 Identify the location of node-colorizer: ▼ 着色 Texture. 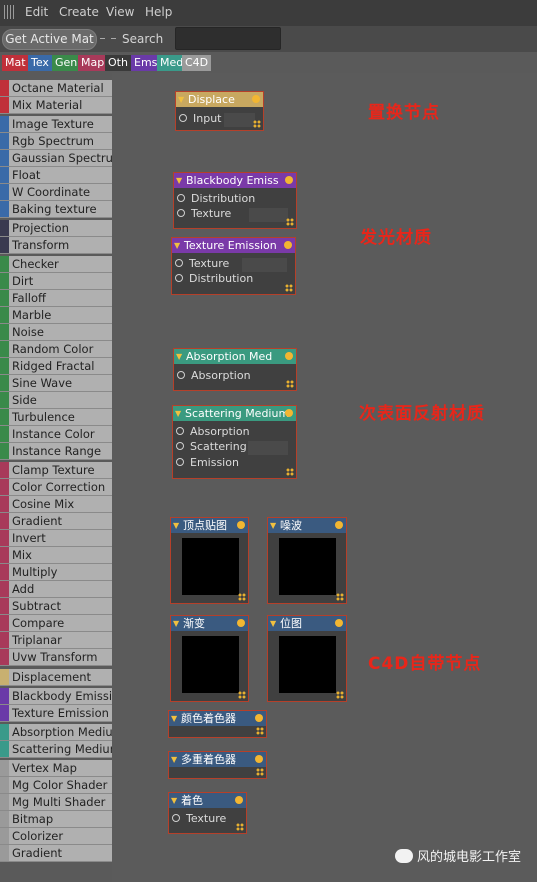
(207, 813).